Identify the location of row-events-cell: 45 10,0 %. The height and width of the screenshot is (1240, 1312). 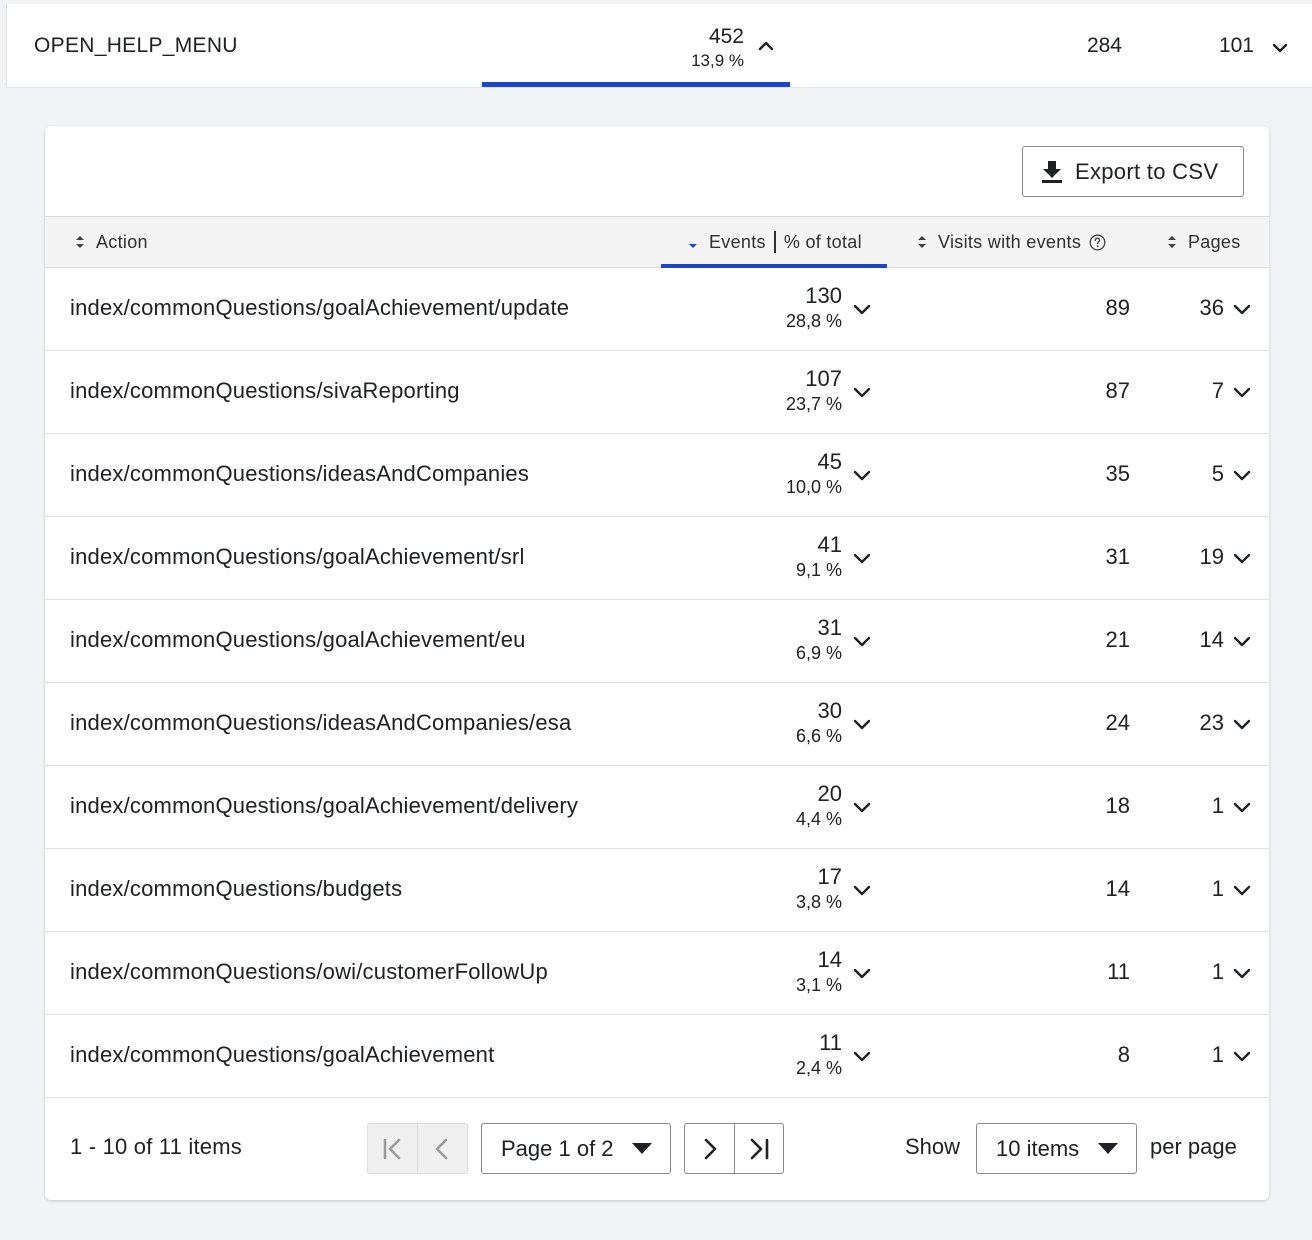
(814, 474).